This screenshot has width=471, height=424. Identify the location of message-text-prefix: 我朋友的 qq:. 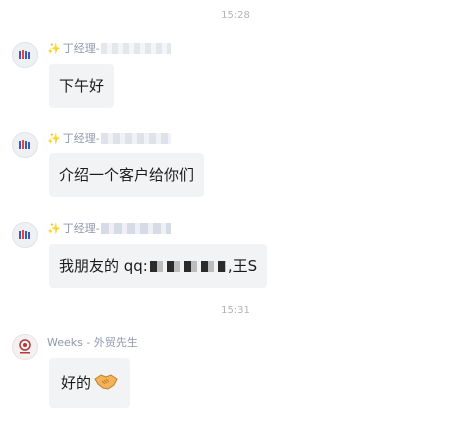
(103, 266).